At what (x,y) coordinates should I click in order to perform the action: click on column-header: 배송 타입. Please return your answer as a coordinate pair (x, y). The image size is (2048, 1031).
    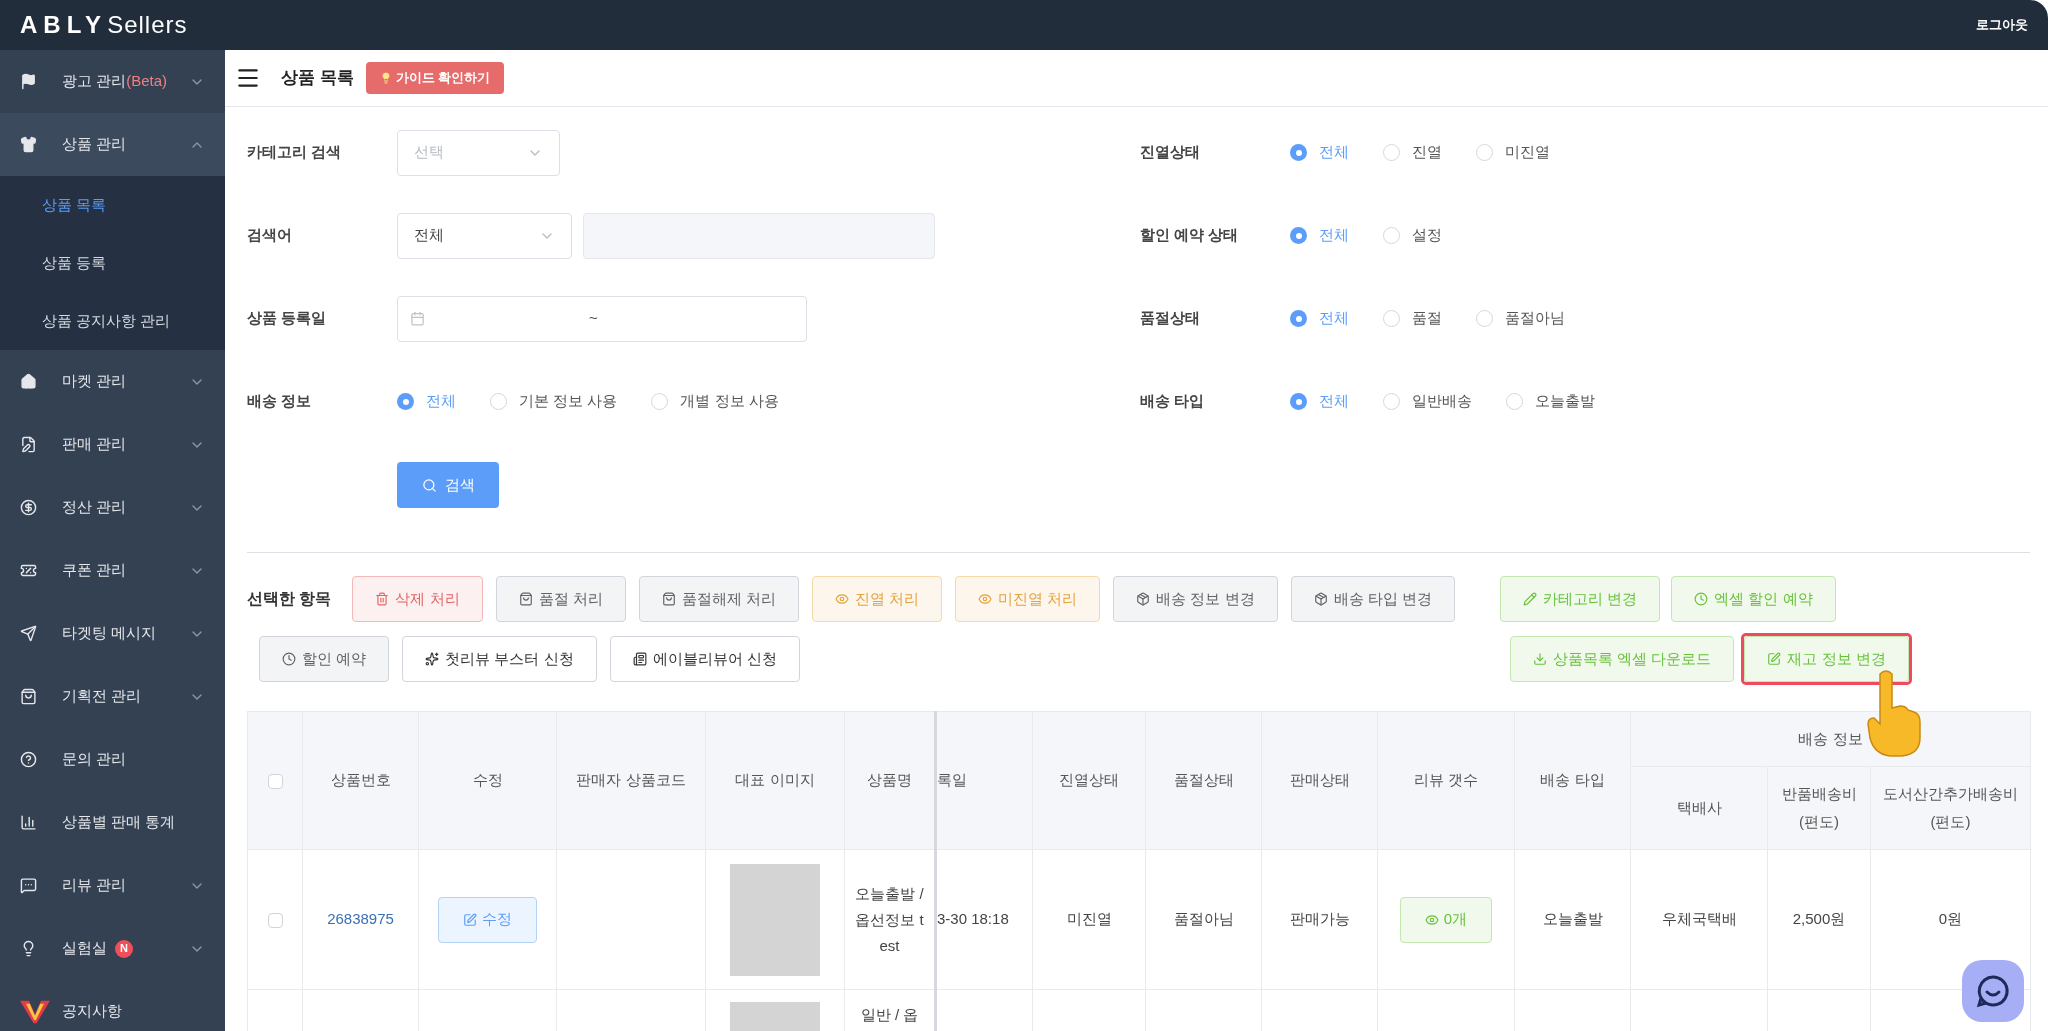
    Looking at the image, I should click on (1572, 780).